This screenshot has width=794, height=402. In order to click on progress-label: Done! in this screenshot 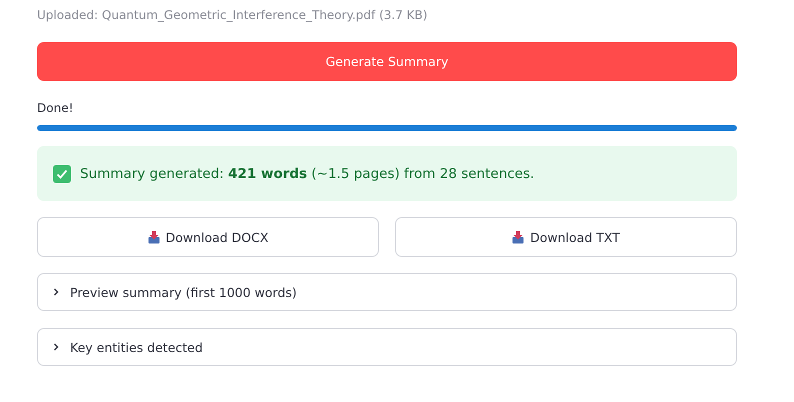, I will do `click(55, 108)`.